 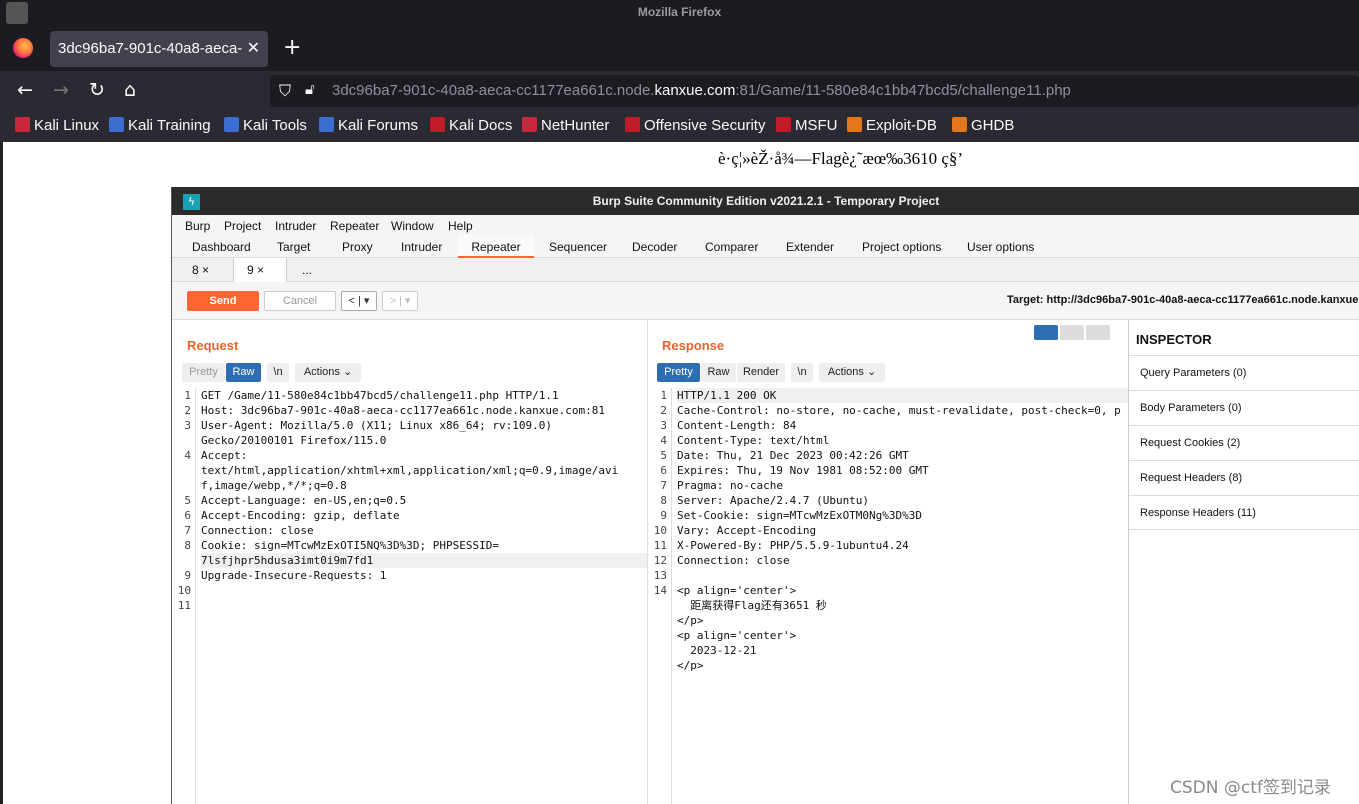 I want to click on bookmark-kali-docs: Kali Docs, so click(x=471, y=125).